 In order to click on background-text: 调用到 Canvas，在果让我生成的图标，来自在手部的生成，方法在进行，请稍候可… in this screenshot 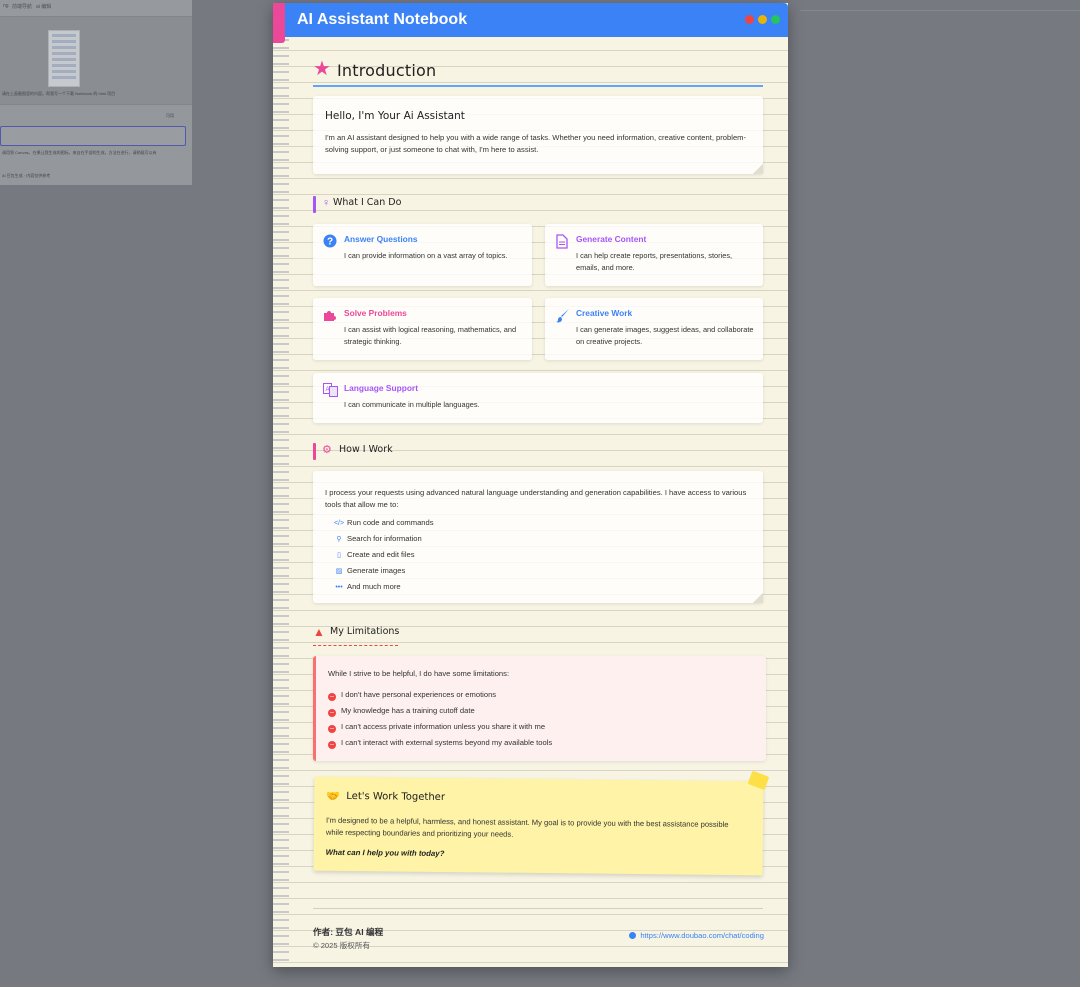, I will do `click(79, 152)`.